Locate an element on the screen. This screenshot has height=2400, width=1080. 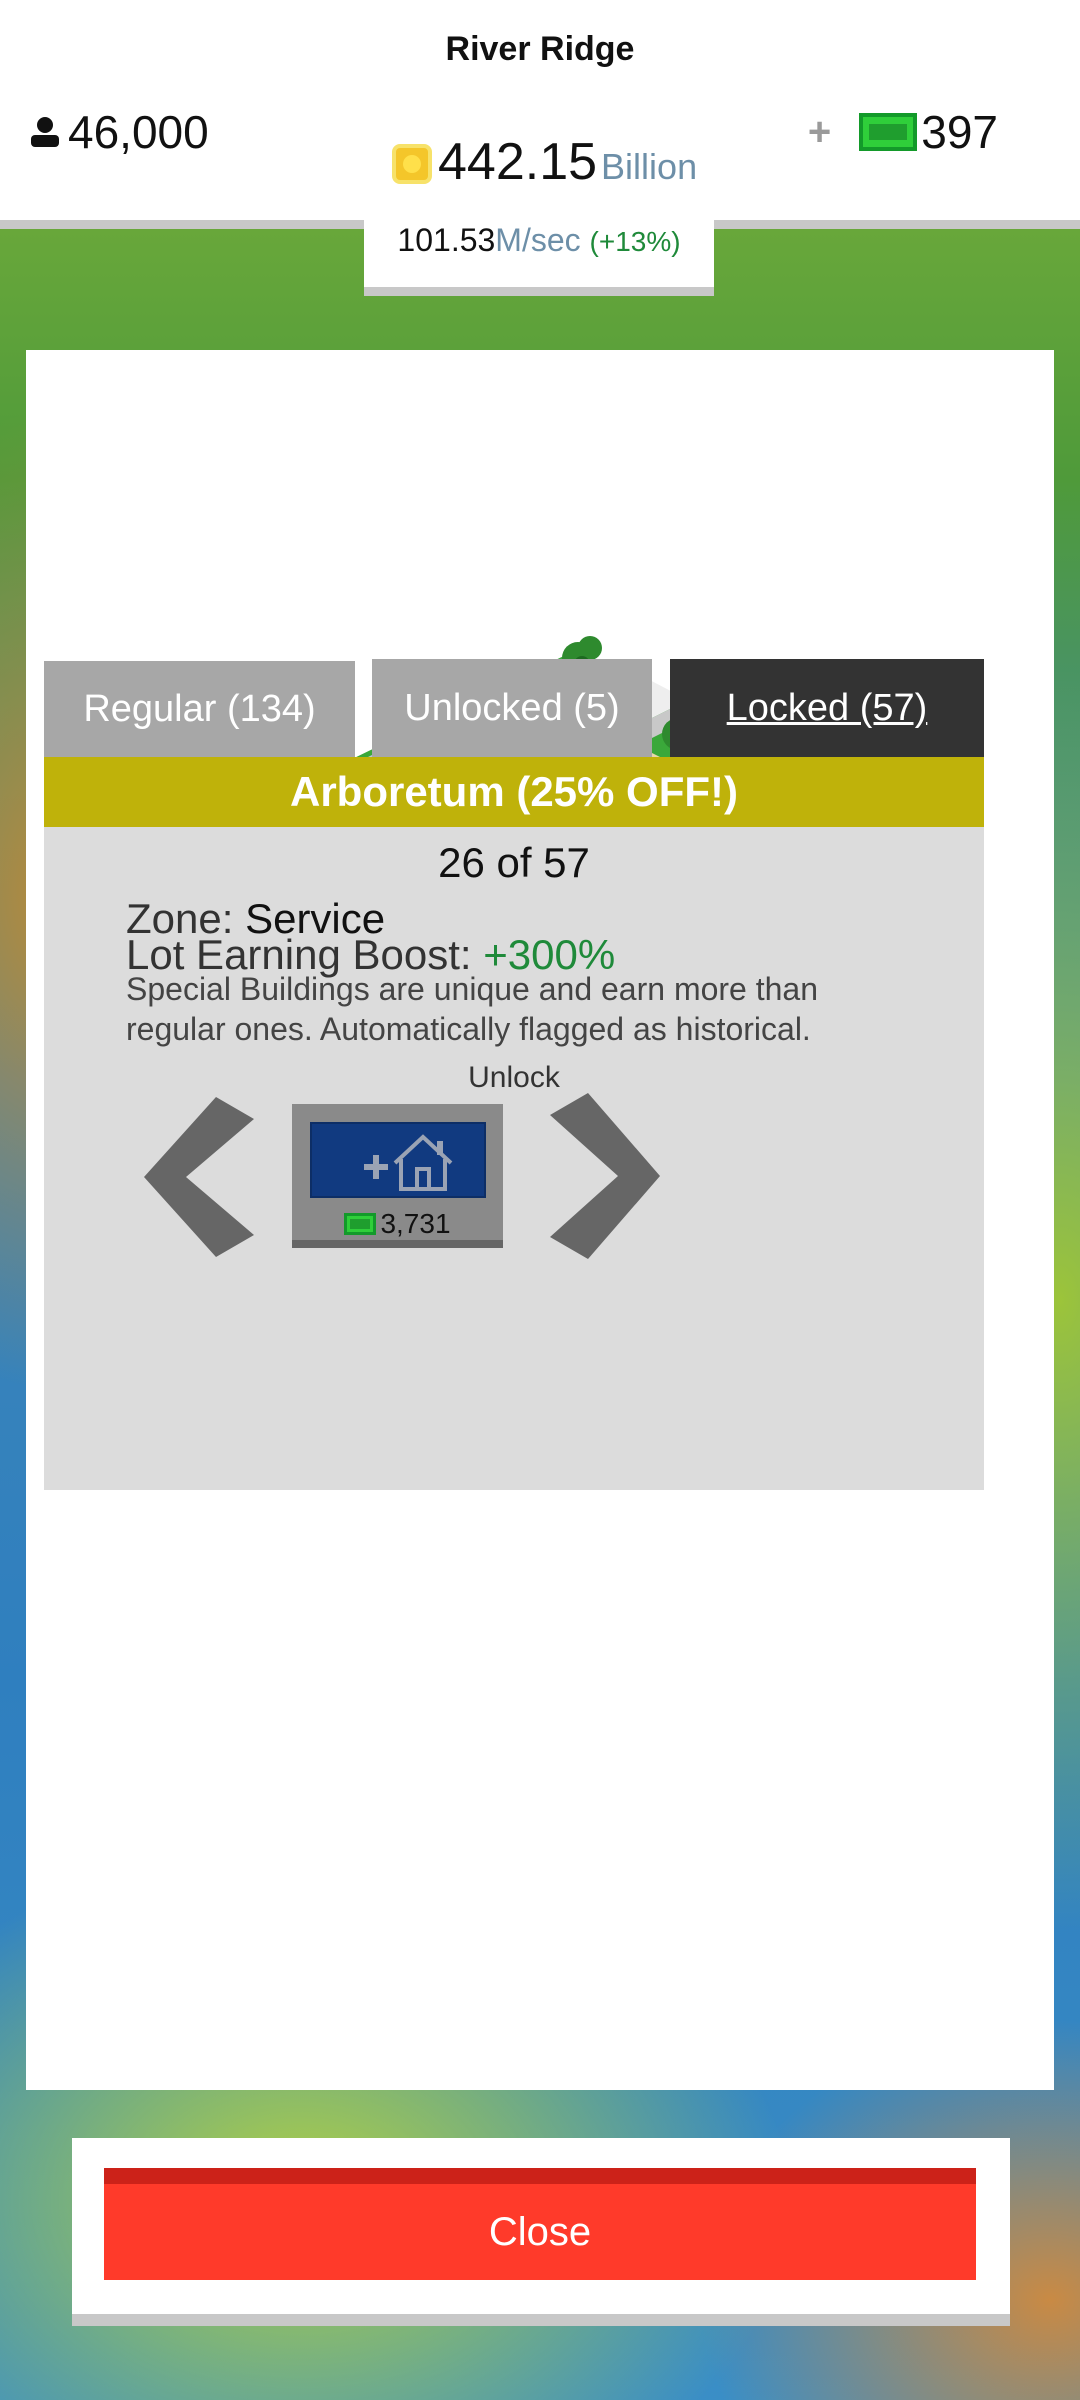
money-value: 442.15 is located at coordinates (518, 162).